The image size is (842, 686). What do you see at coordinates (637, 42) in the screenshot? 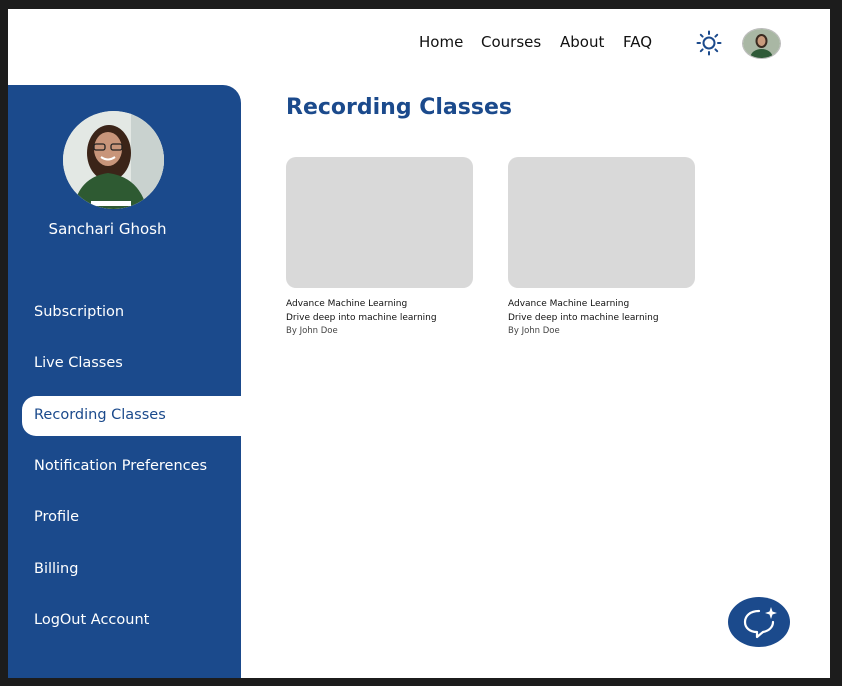
I see `nav-faq-link: FAQ` at bounding box center [637, 42].